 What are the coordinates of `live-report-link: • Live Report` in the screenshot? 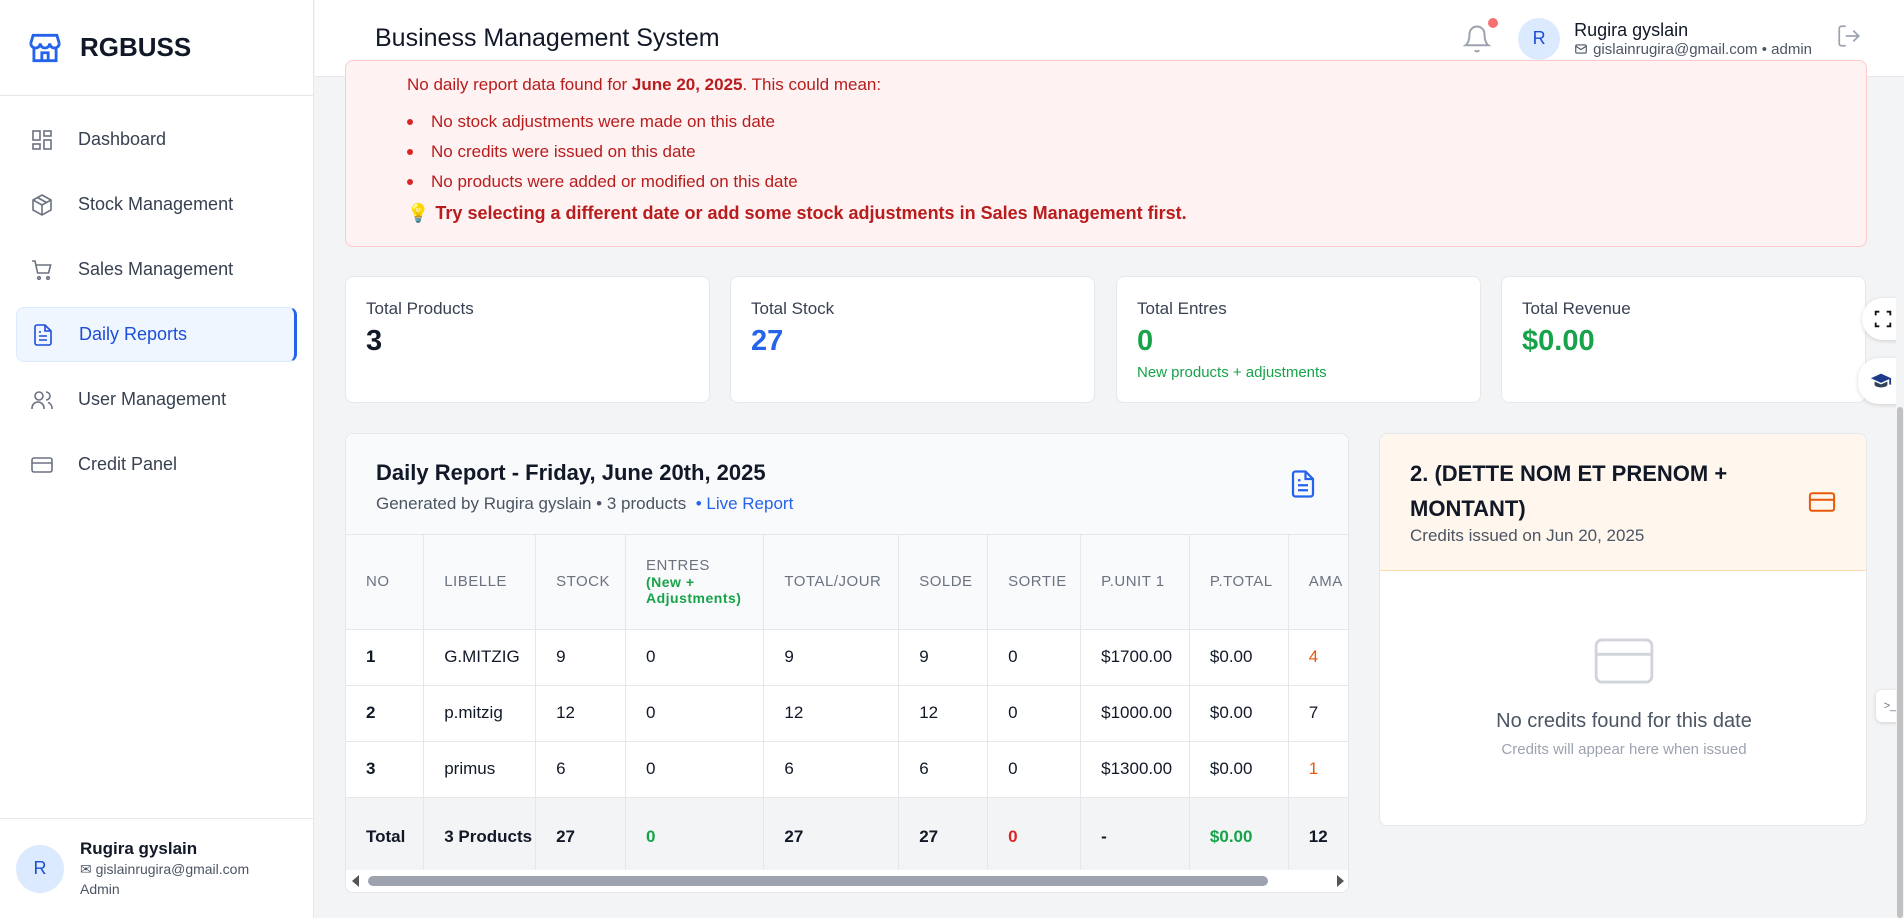 It's located at (745, 503).